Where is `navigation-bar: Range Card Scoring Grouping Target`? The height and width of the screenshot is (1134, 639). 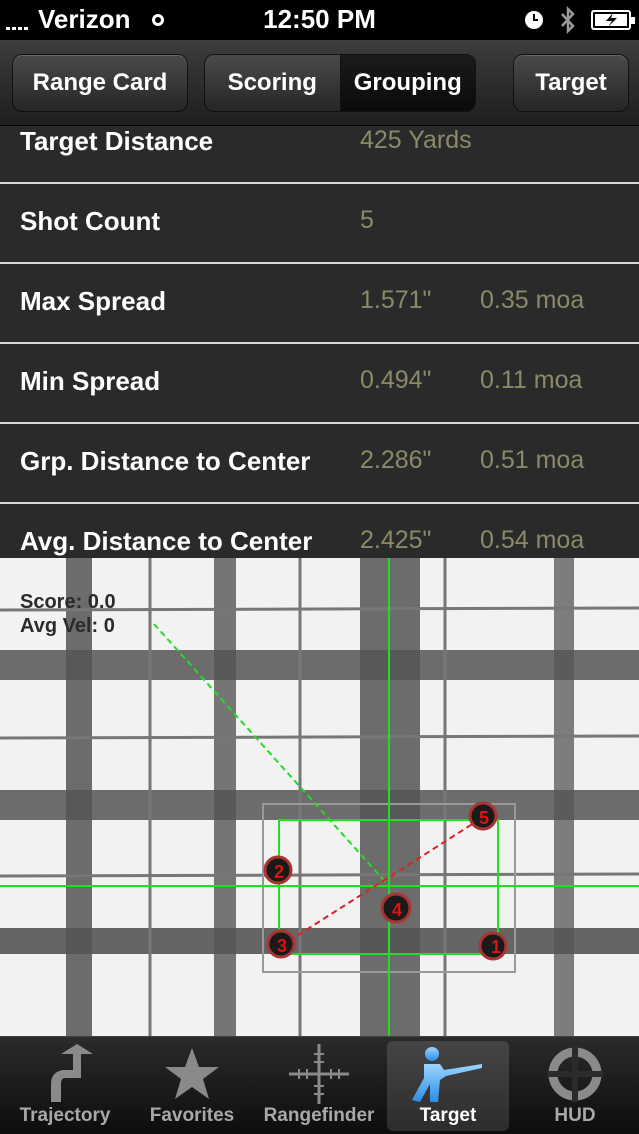 navigation-bar: Range Card Scoring Grouping Target is located at coordinates (319, 83).